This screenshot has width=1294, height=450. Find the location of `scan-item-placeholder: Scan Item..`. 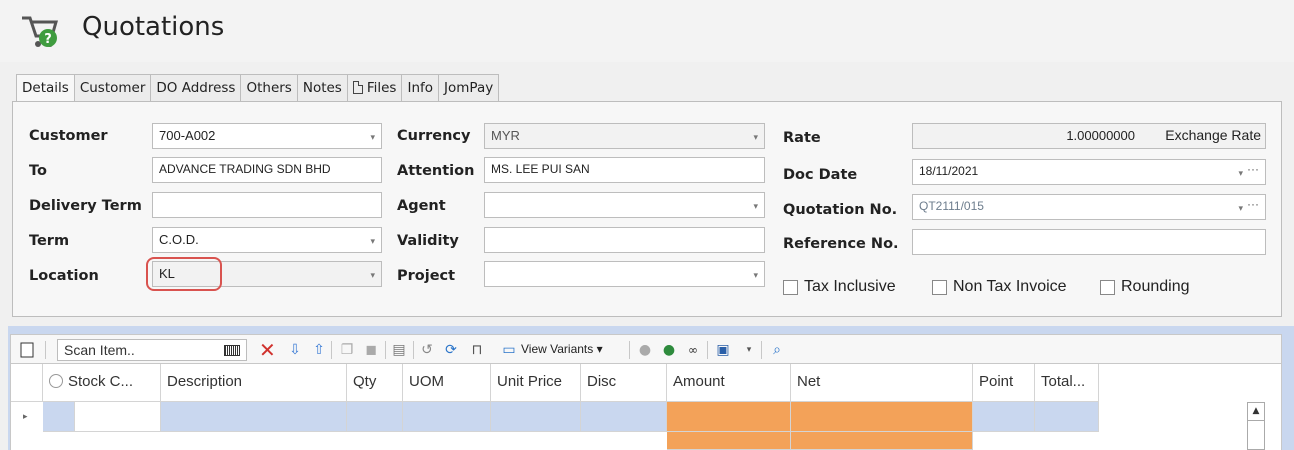

scan-item-placeholder: Scan Item.. is located at coordinates (99, 350).